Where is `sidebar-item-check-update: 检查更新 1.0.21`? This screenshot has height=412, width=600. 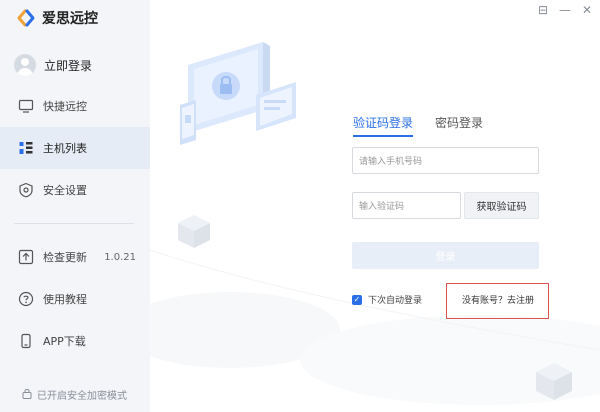
sidebar-item-check-update: 检查更新 1.0.21 is located at coordinates (75, 257).